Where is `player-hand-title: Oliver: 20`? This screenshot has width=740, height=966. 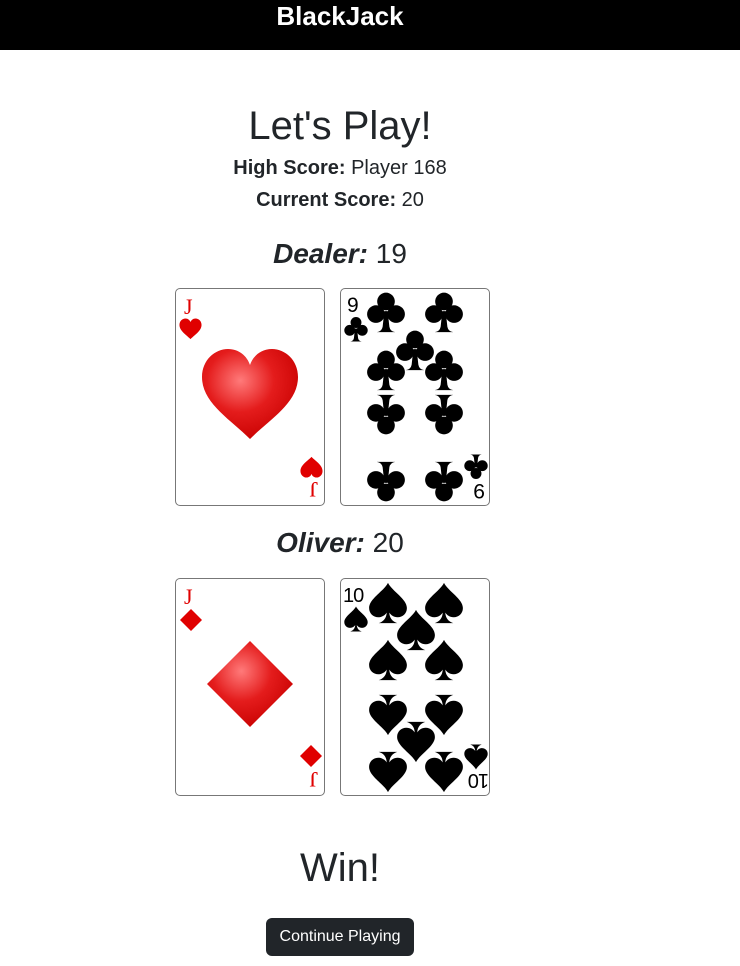 player-hand-title: Oliver: 20 is located at coordinates (340, 543).